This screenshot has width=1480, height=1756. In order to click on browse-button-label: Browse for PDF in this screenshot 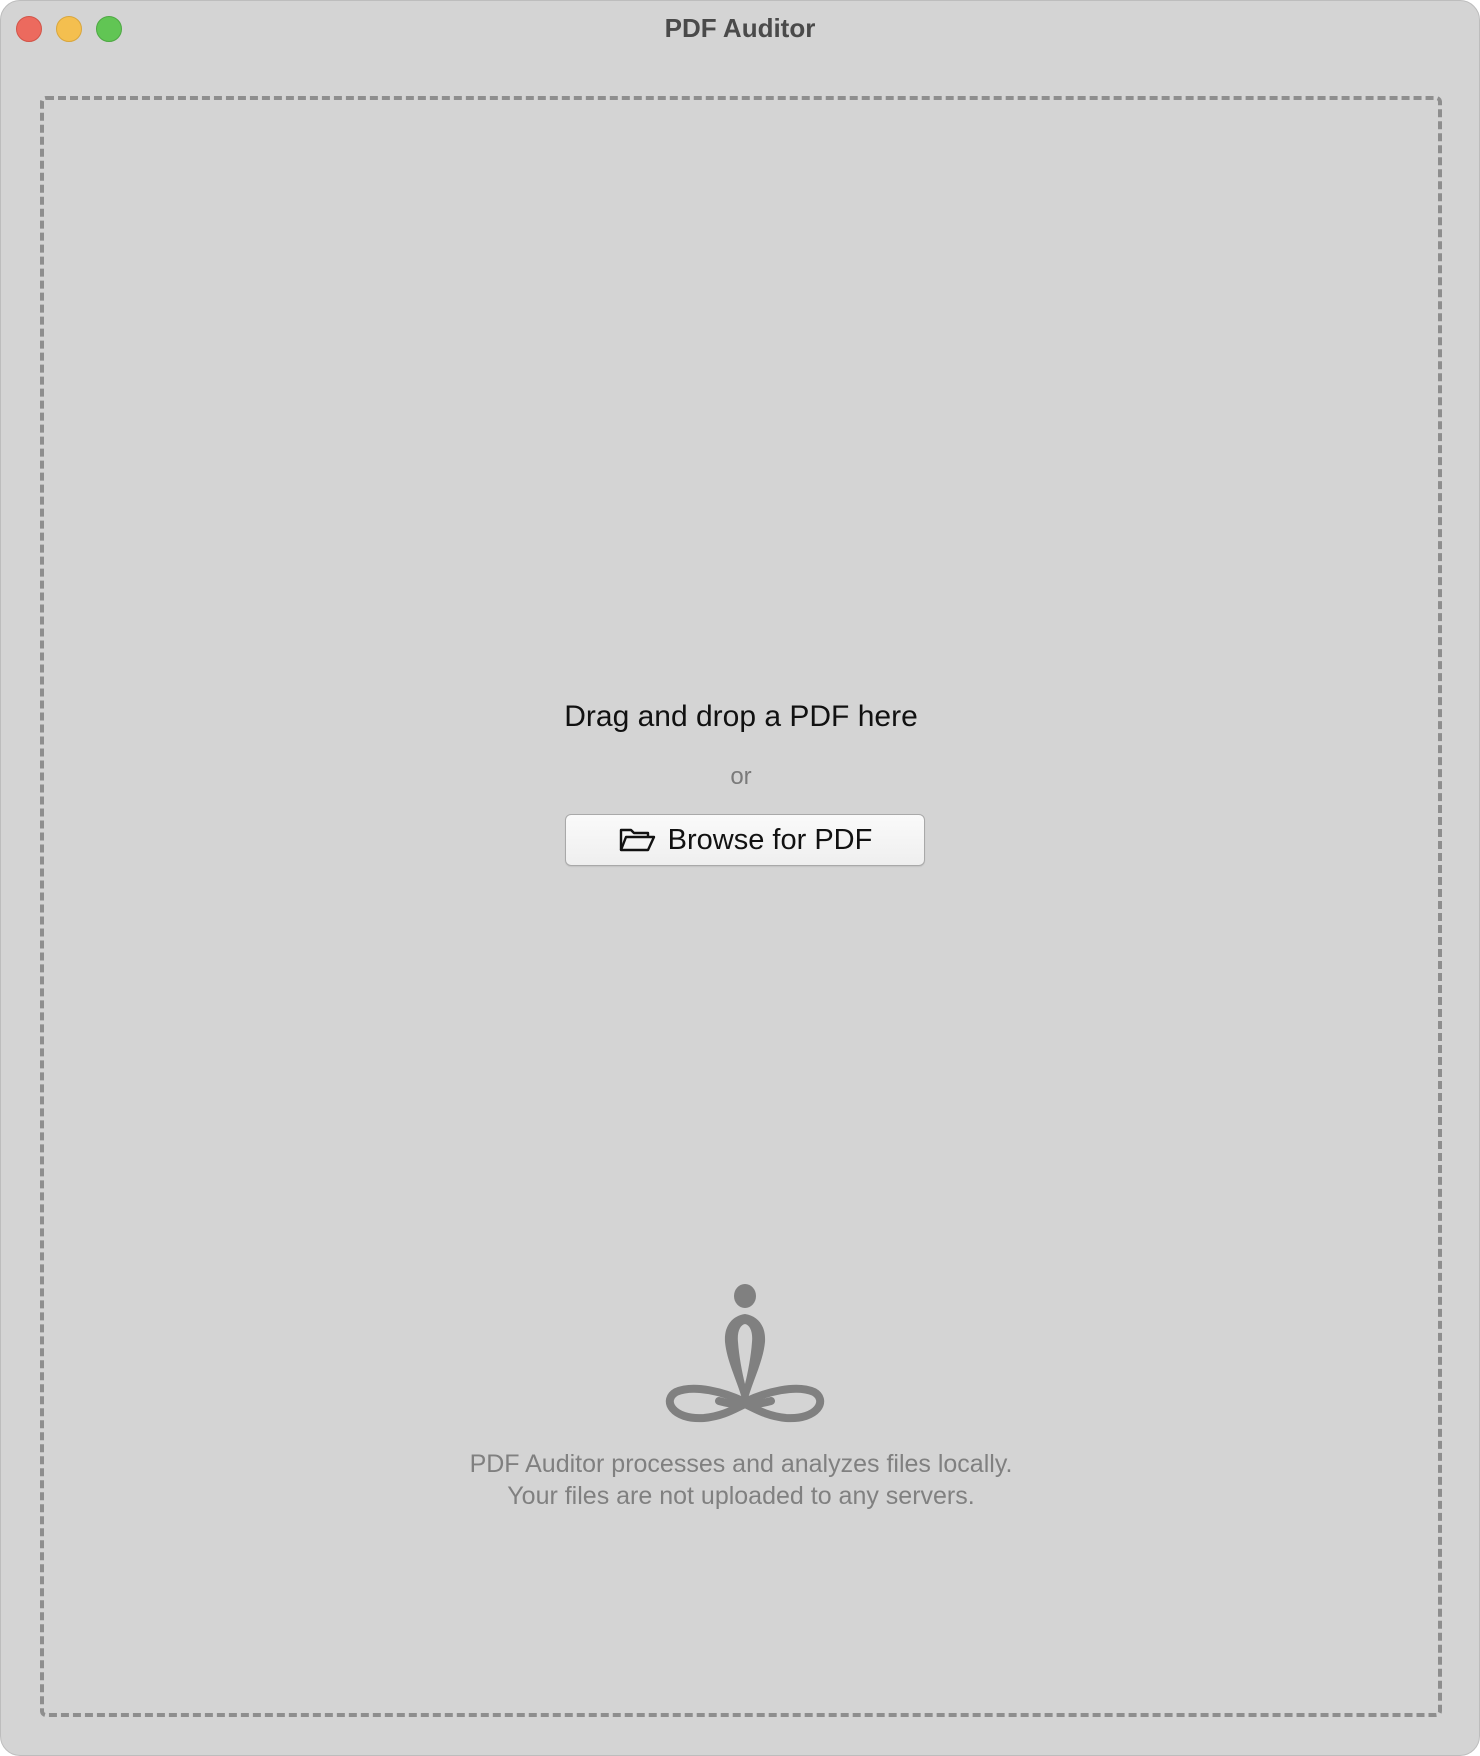, I will do `click(770, 839)`.